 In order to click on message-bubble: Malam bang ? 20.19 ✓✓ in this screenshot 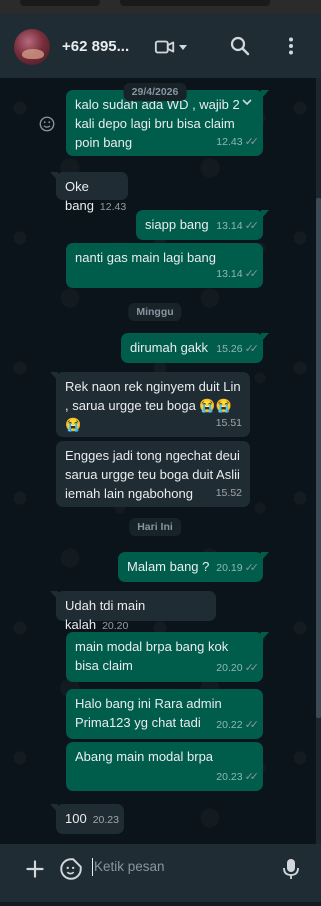, I will do `click(193, 567)`.